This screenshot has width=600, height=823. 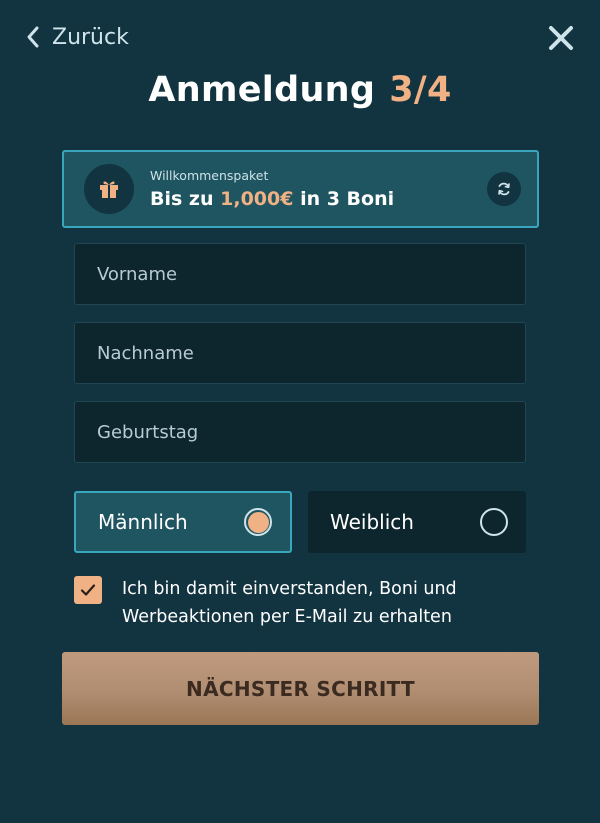 I want to click on gender-option-male: Männlich, so click(x=183, y=522).